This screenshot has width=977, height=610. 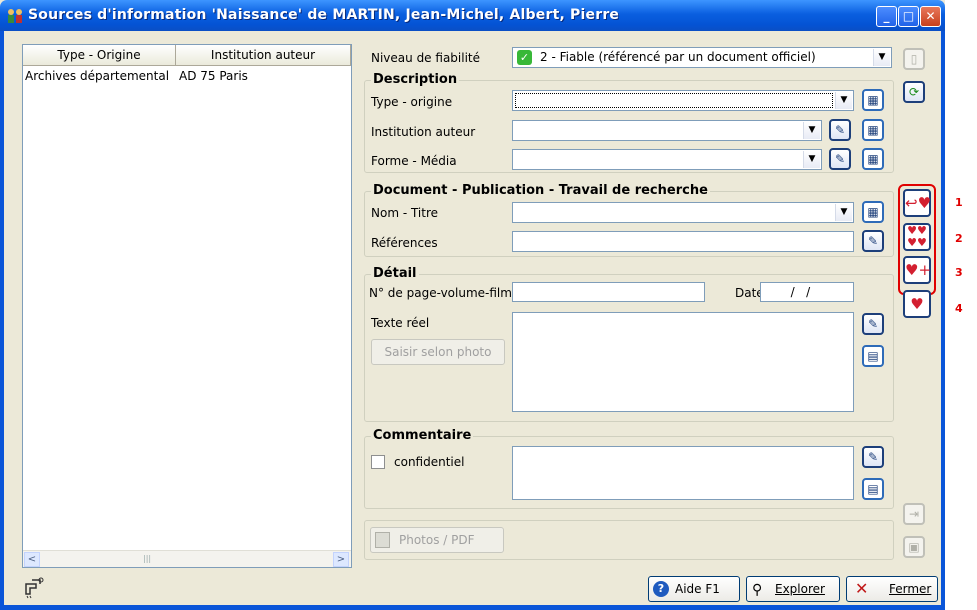 What do you see at coordinates (683, 212) in the screenshot?
I see `nom-titre-select: ▼` at bounding box center [683, 212].